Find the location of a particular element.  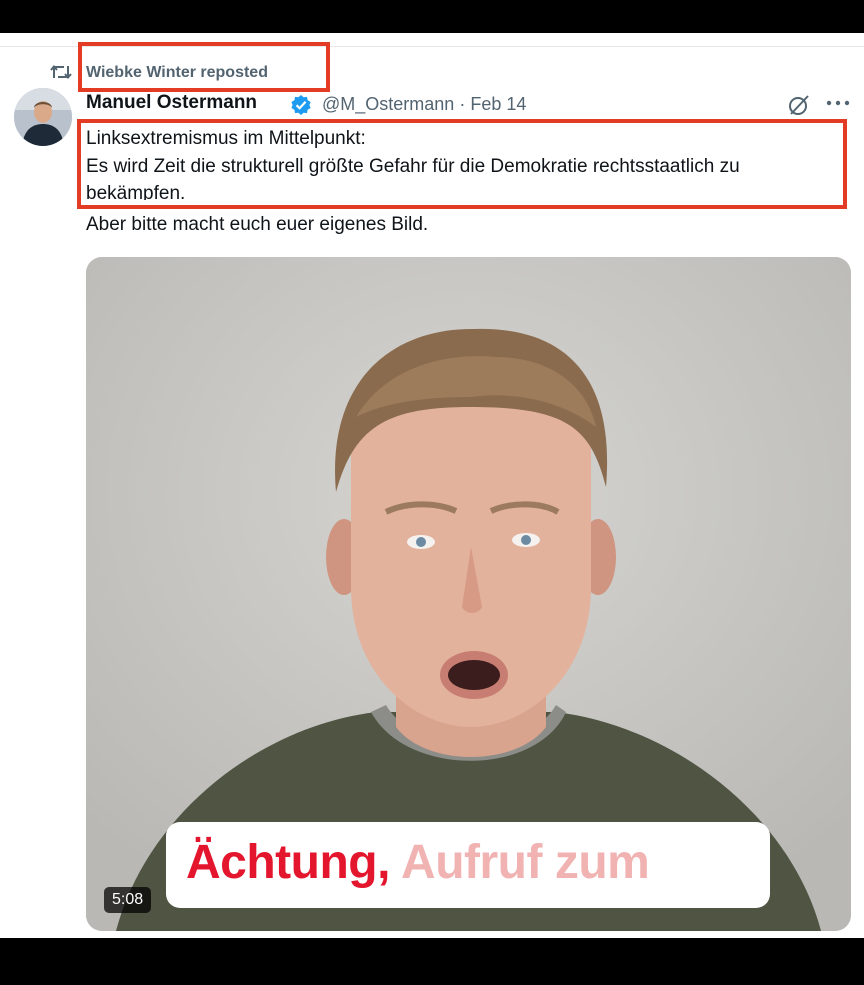

repost-icon is located at coordinates (61, 72).